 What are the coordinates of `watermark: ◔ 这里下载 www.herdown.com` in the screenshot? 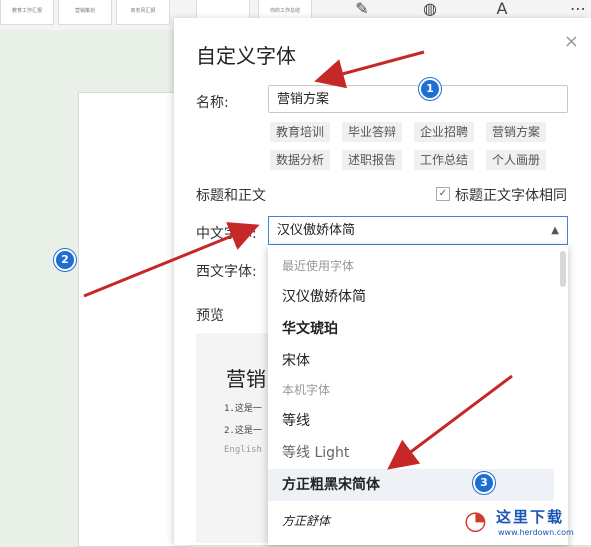 It's located at (524, 524).